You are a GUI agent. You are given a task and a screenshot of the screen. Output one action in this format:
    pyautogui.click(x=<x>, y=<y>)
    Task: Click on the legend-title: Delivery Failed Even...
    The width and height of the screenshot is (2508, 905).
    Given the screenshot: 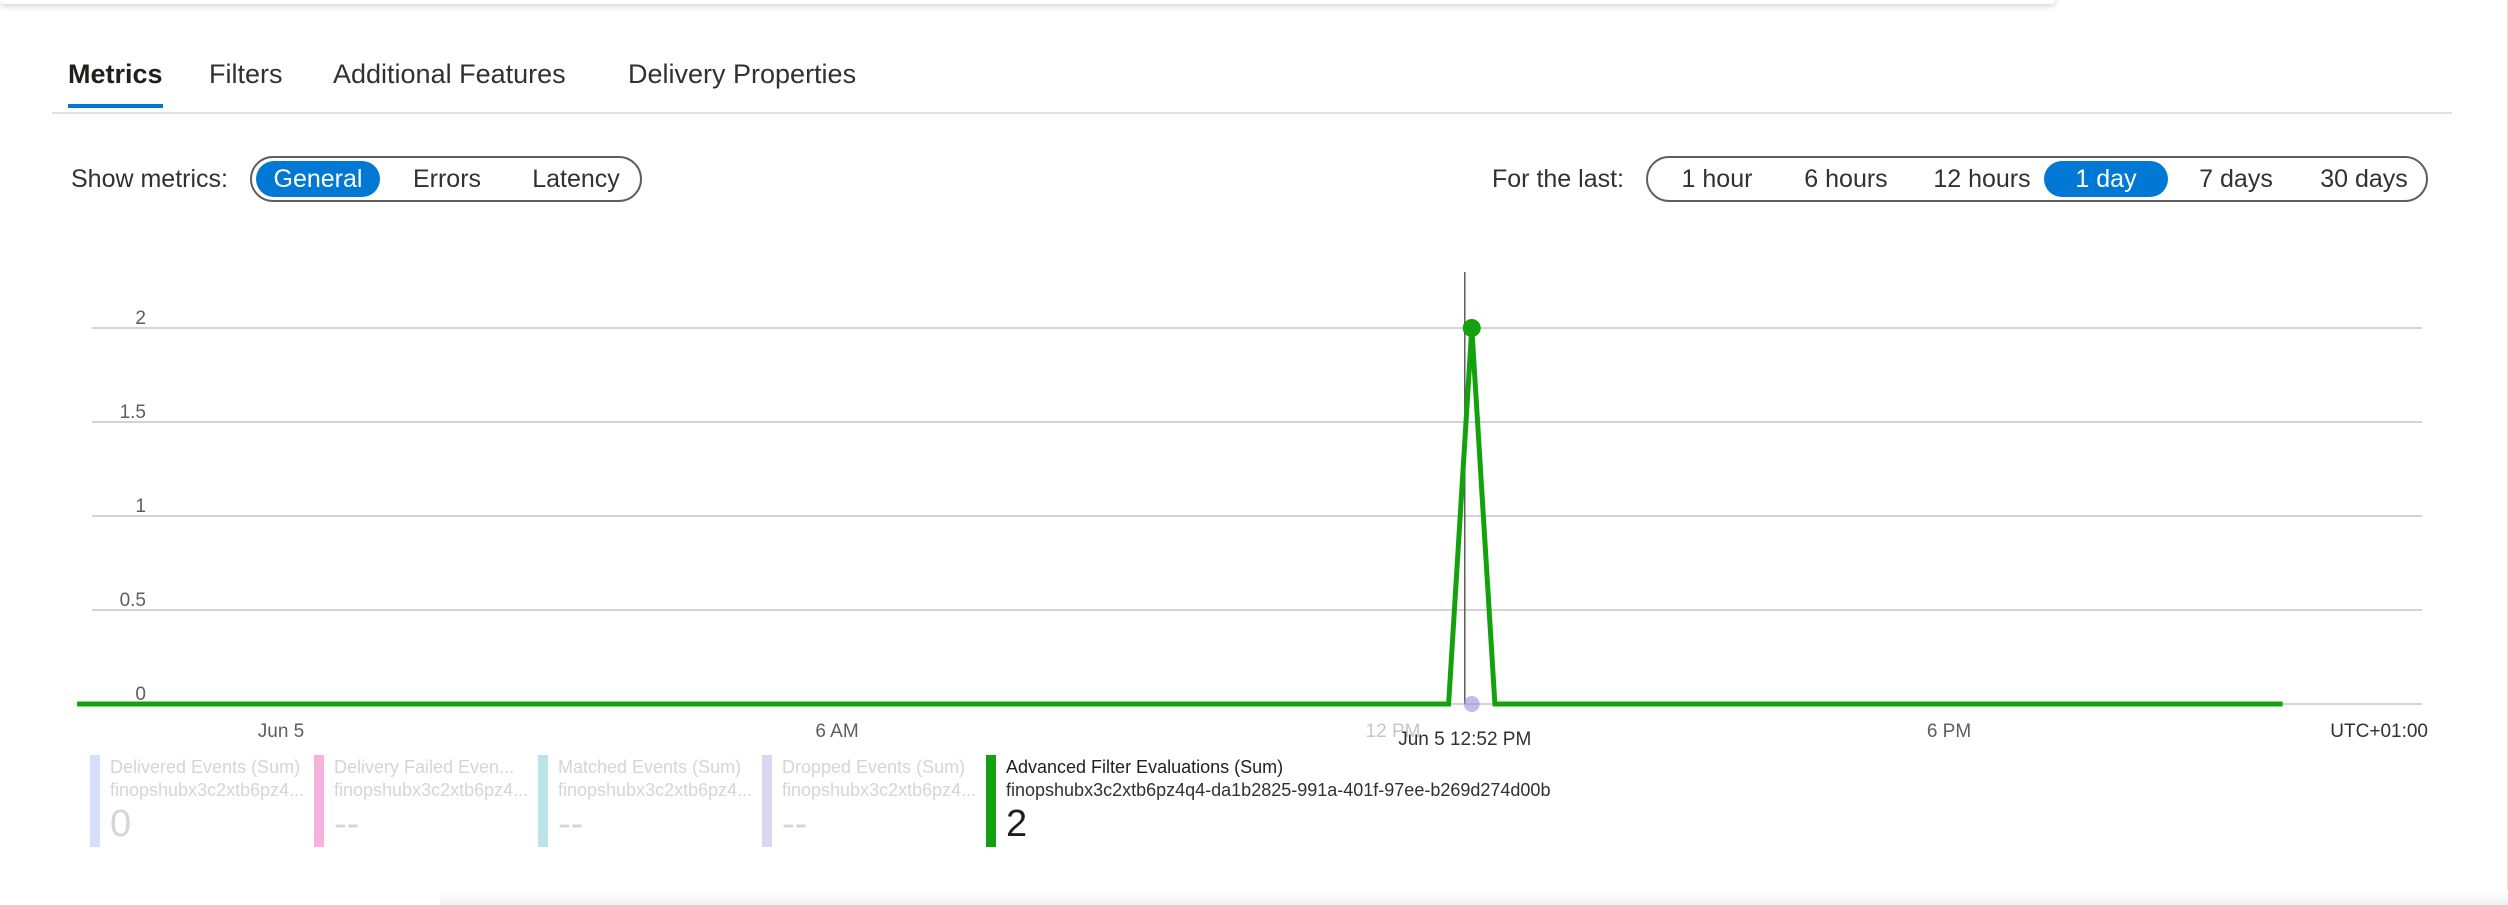 What is the action you would take?
    pyautogui.click(x=424, y=767)
    